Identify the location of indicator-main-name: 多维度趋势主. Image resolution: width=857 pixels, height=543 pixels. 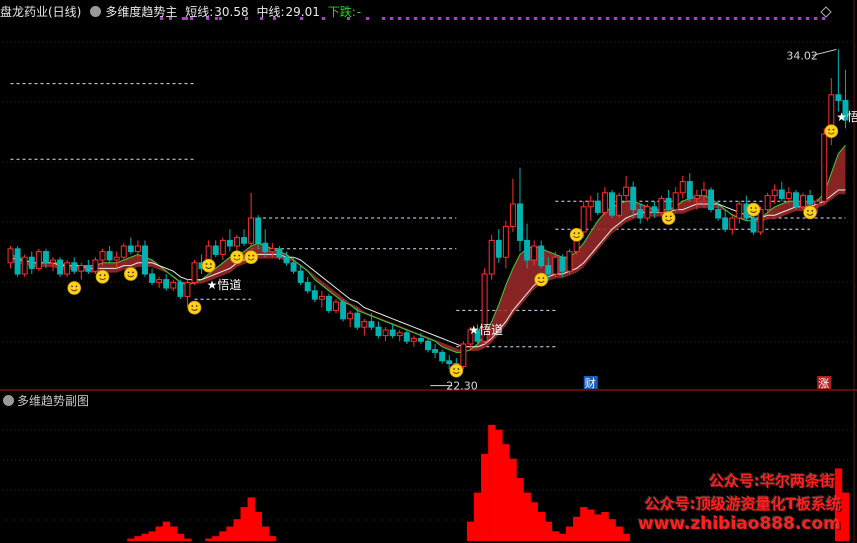
(141, 12).